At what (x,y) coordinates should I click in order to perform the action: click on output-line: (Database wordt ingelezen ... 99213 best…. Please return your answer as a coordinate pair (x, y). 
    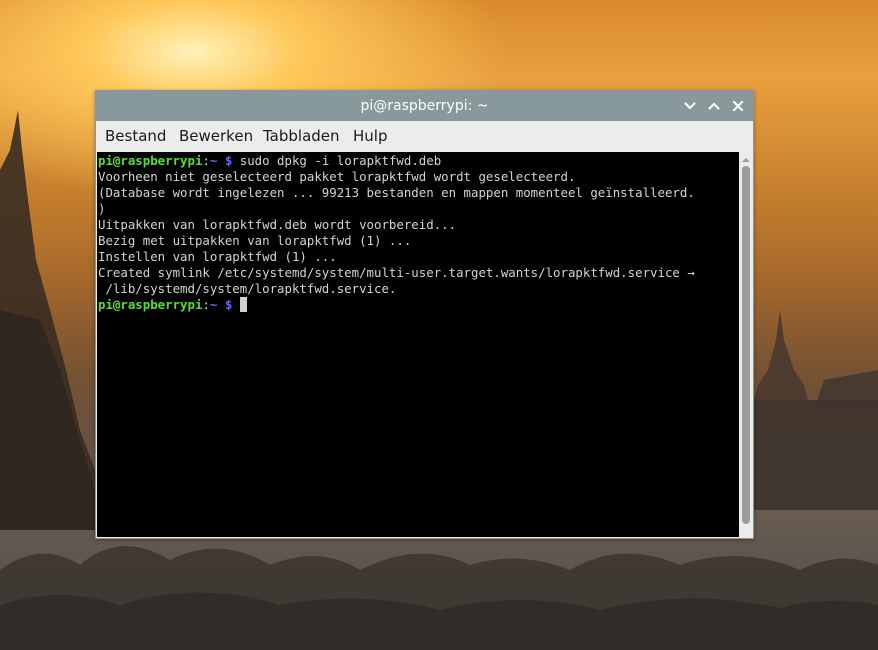
    Looking at the image, I should click on (396, 192).